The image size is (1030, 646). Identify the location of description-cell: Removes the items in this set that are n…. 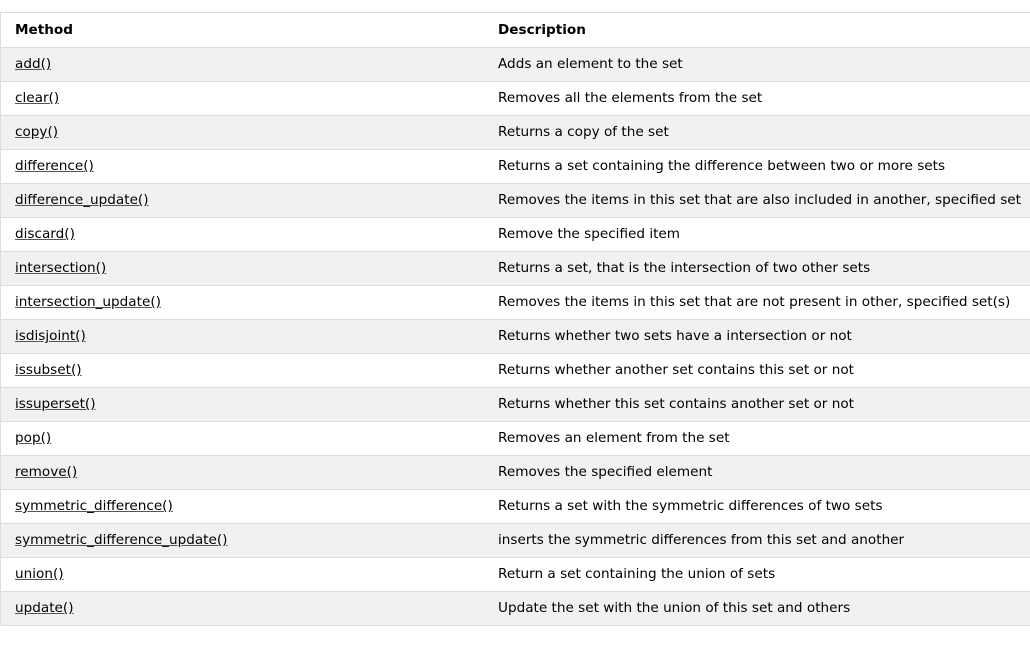
(757, 302).